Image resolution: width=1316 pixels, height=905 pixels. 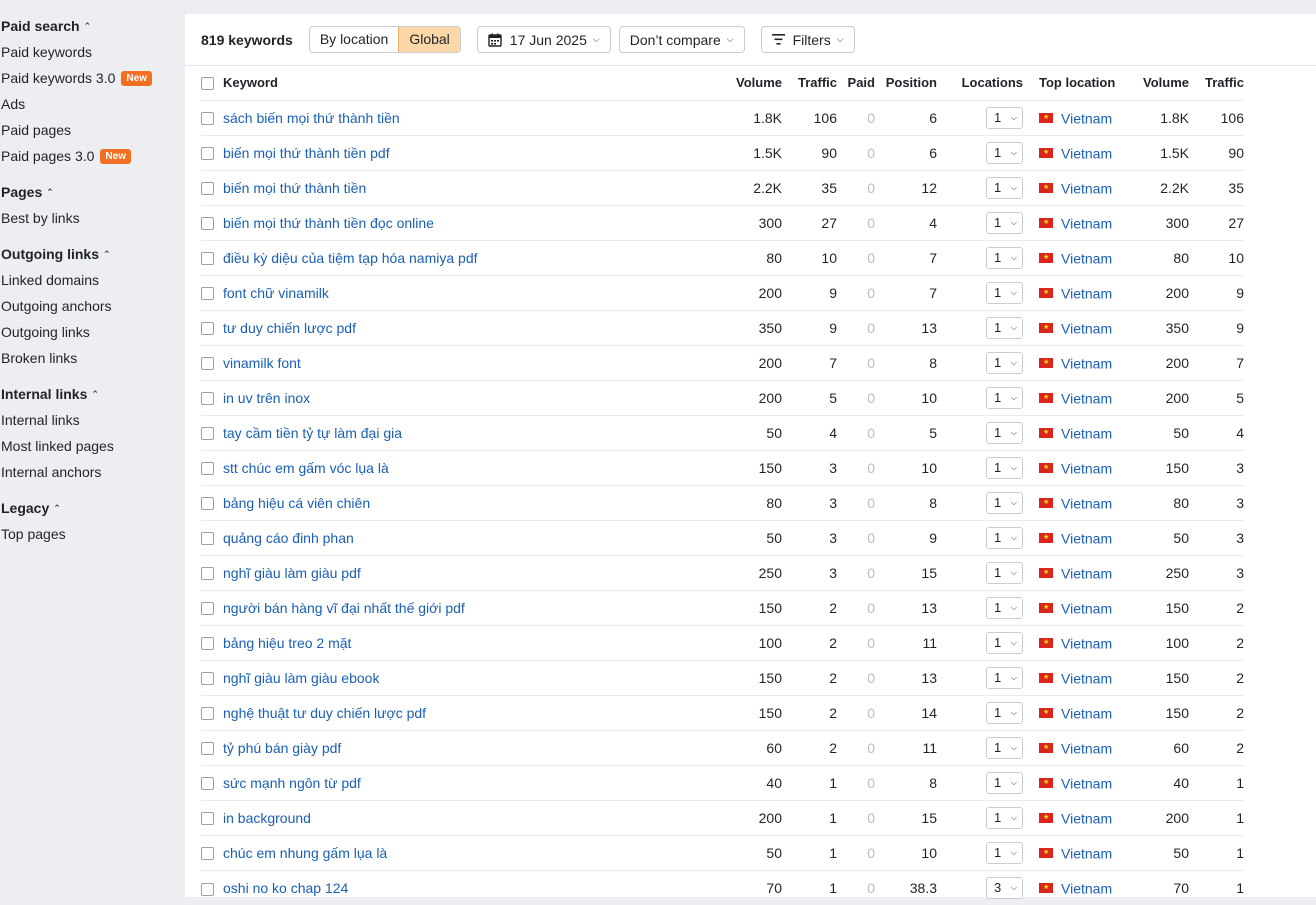 What do you see at coordinates (1156, 83) in the screenshot?
I see `col-volume-2: Volume` at bounding box center [1156, 83].